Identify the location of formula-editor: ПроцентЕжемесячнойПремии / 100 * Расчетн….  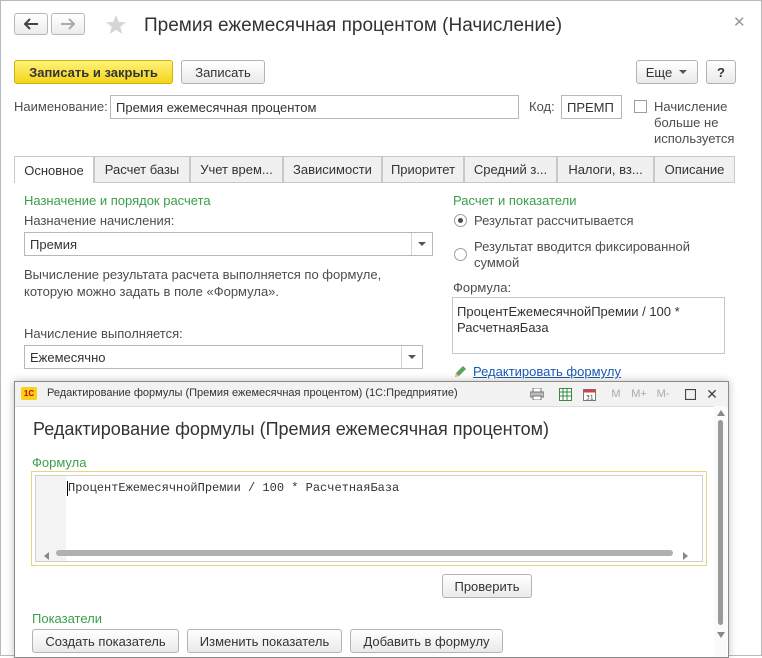
(369, 518).